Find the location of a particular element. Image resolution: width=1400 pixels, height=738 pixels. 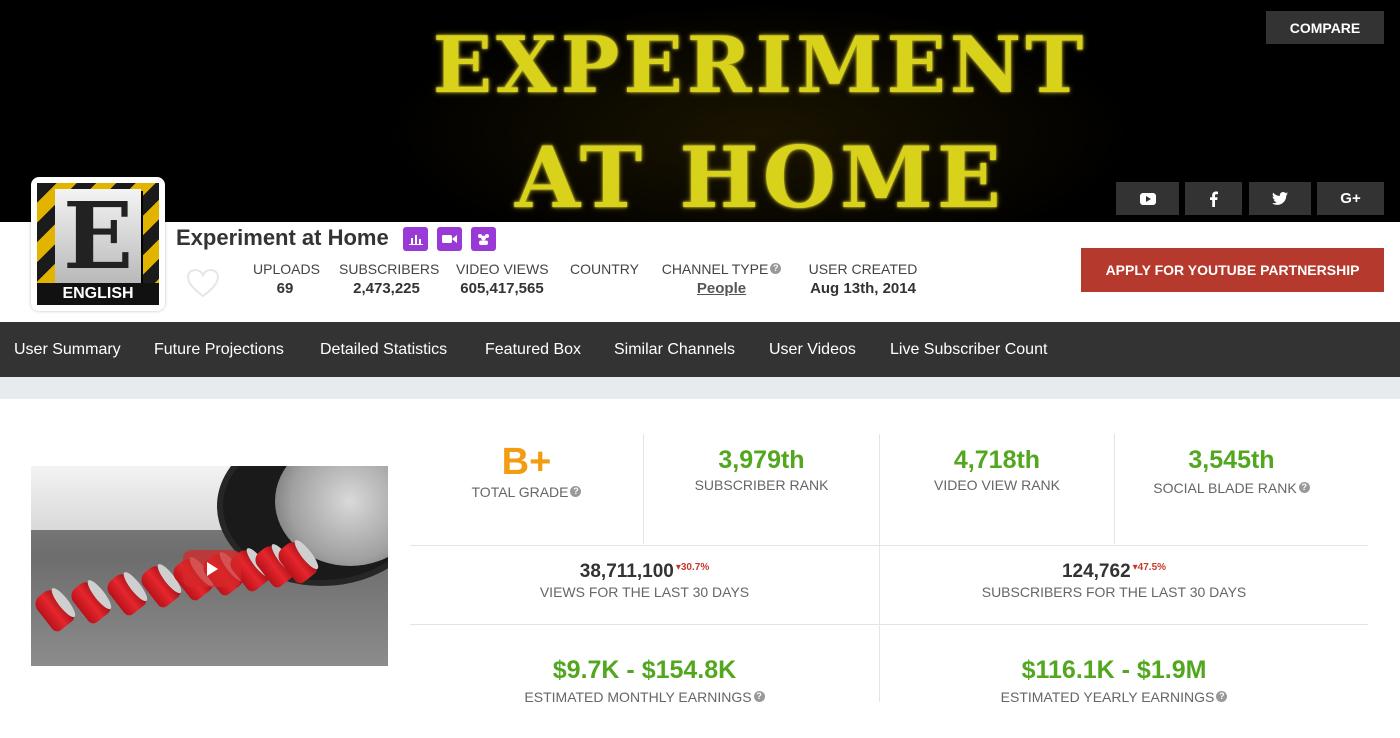

nav-detailed-statistics: Detailed Statistics is located at coordinates (383, 349).